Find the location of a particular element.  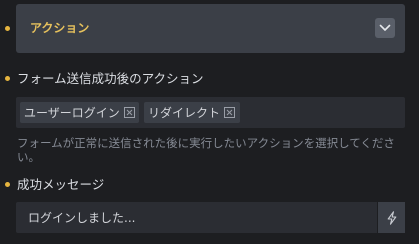

panel-title: アクション is located at coordinates (60, 28).